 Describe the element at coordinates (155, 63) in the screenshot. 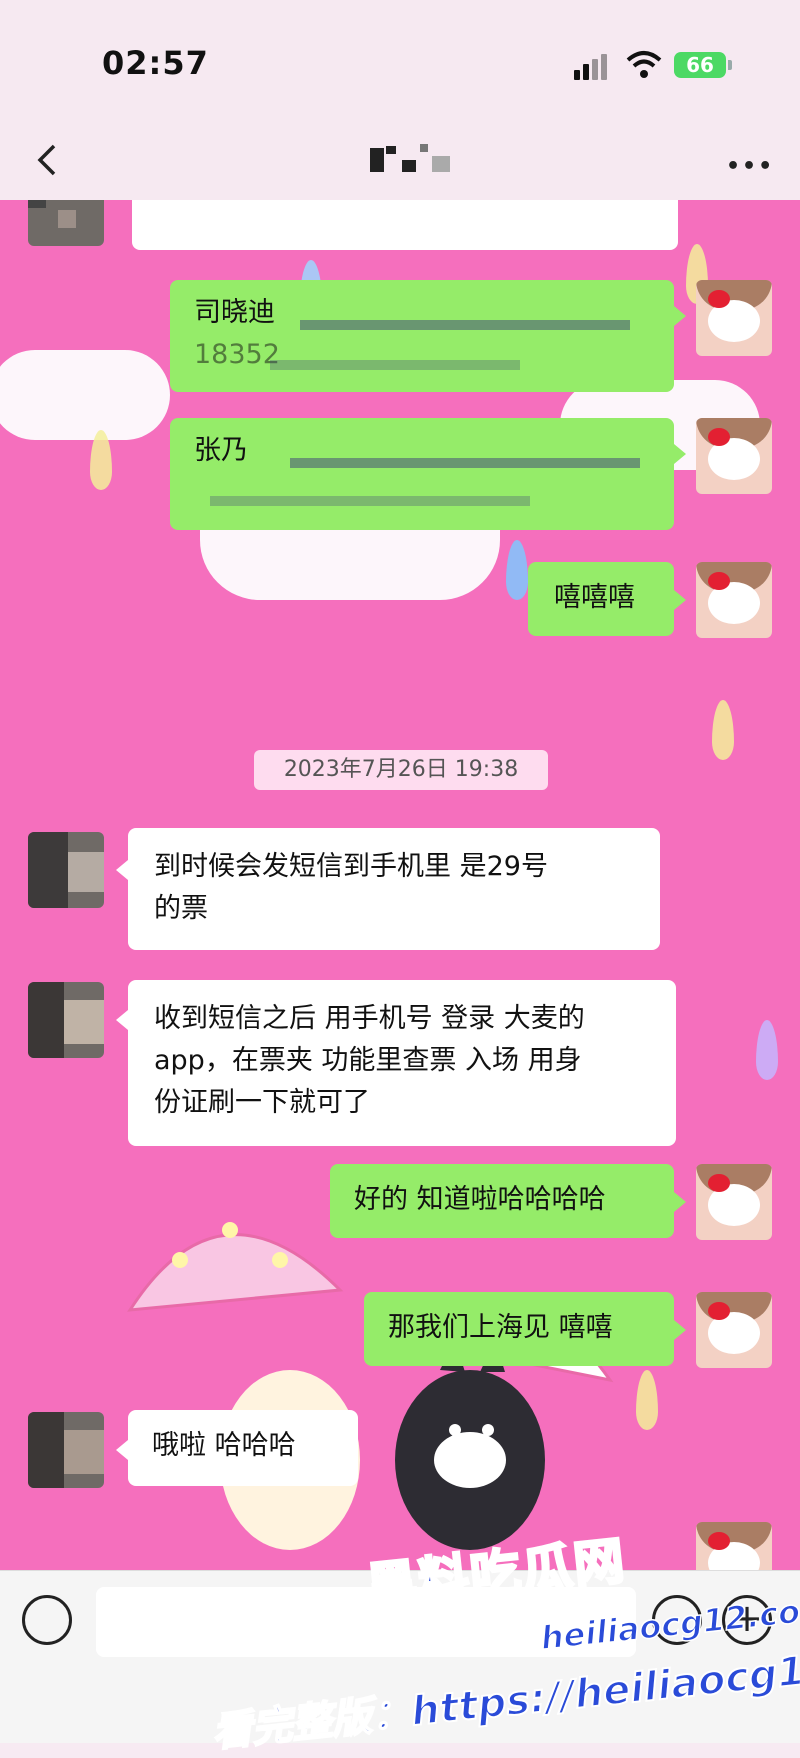

I see `clock: 02:57` at that location.